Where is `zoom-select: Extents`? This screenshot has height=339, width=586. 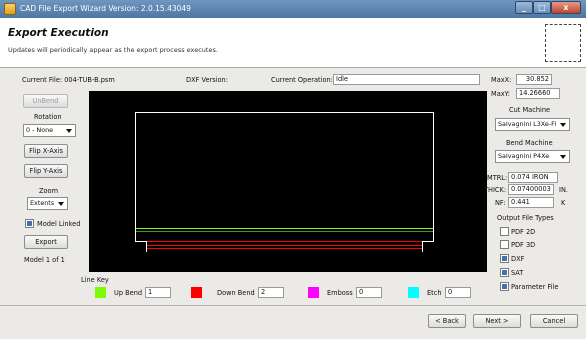
zoom-select: Extents is located at coordinates (47, 203).